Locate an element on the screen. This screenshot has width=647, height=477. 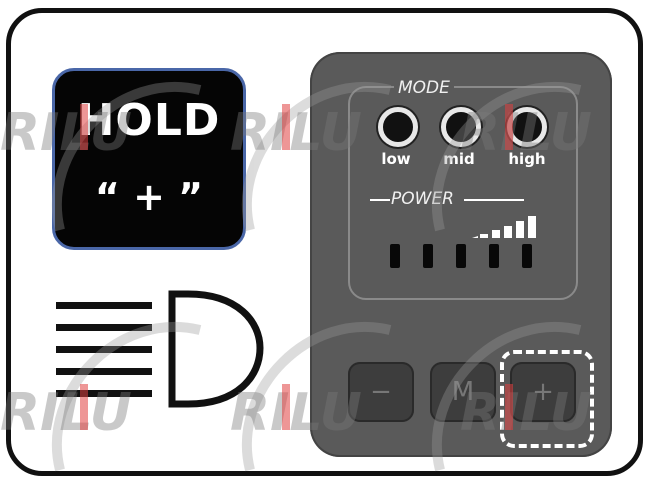
minus-key: − is located at coordinates (381, 392).